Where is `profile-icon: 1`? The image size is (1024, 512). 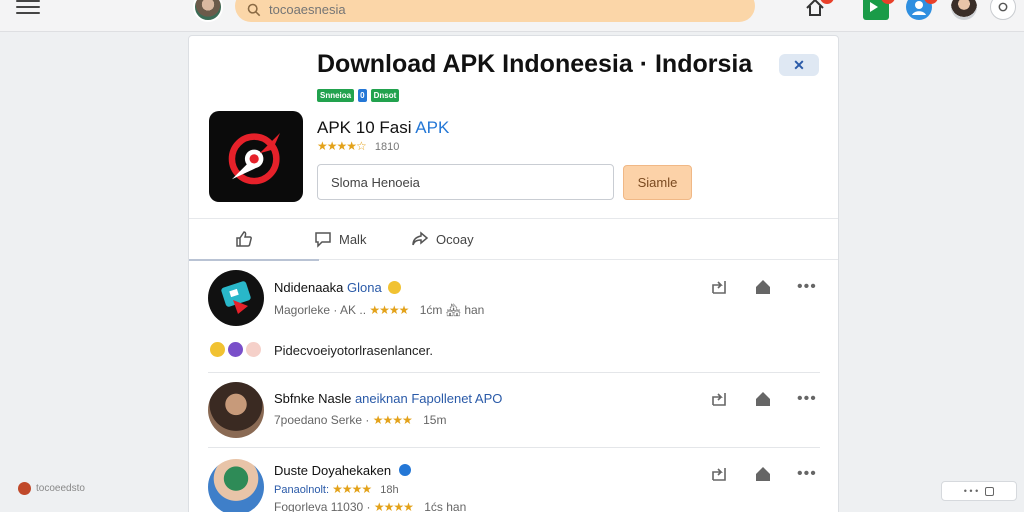
profile-icon: 1 is located at coordinates (922, 10).